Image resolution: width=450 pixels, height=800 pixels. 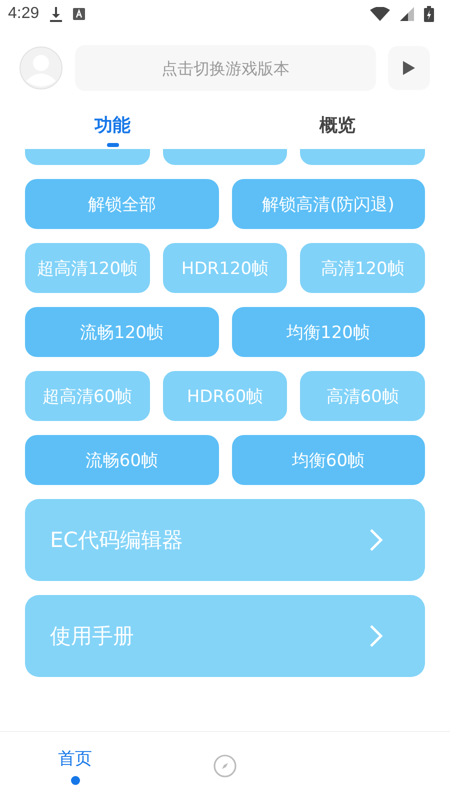 I want to click on feature-button: 流畅60帧, so click(x=121, y=460).